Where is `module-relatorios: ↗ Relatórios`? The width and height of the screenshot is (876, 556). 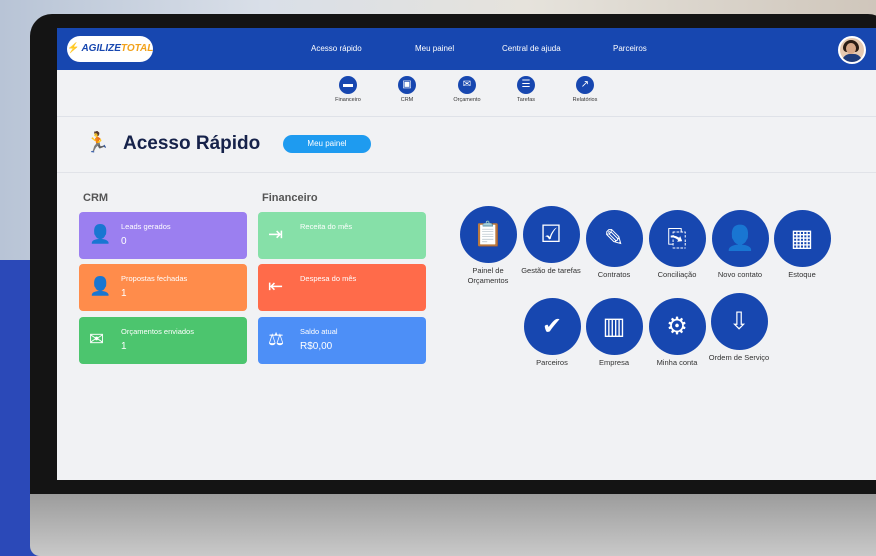 module-relatorios: ↗ Relatórios is located at coordinates (585, 89).